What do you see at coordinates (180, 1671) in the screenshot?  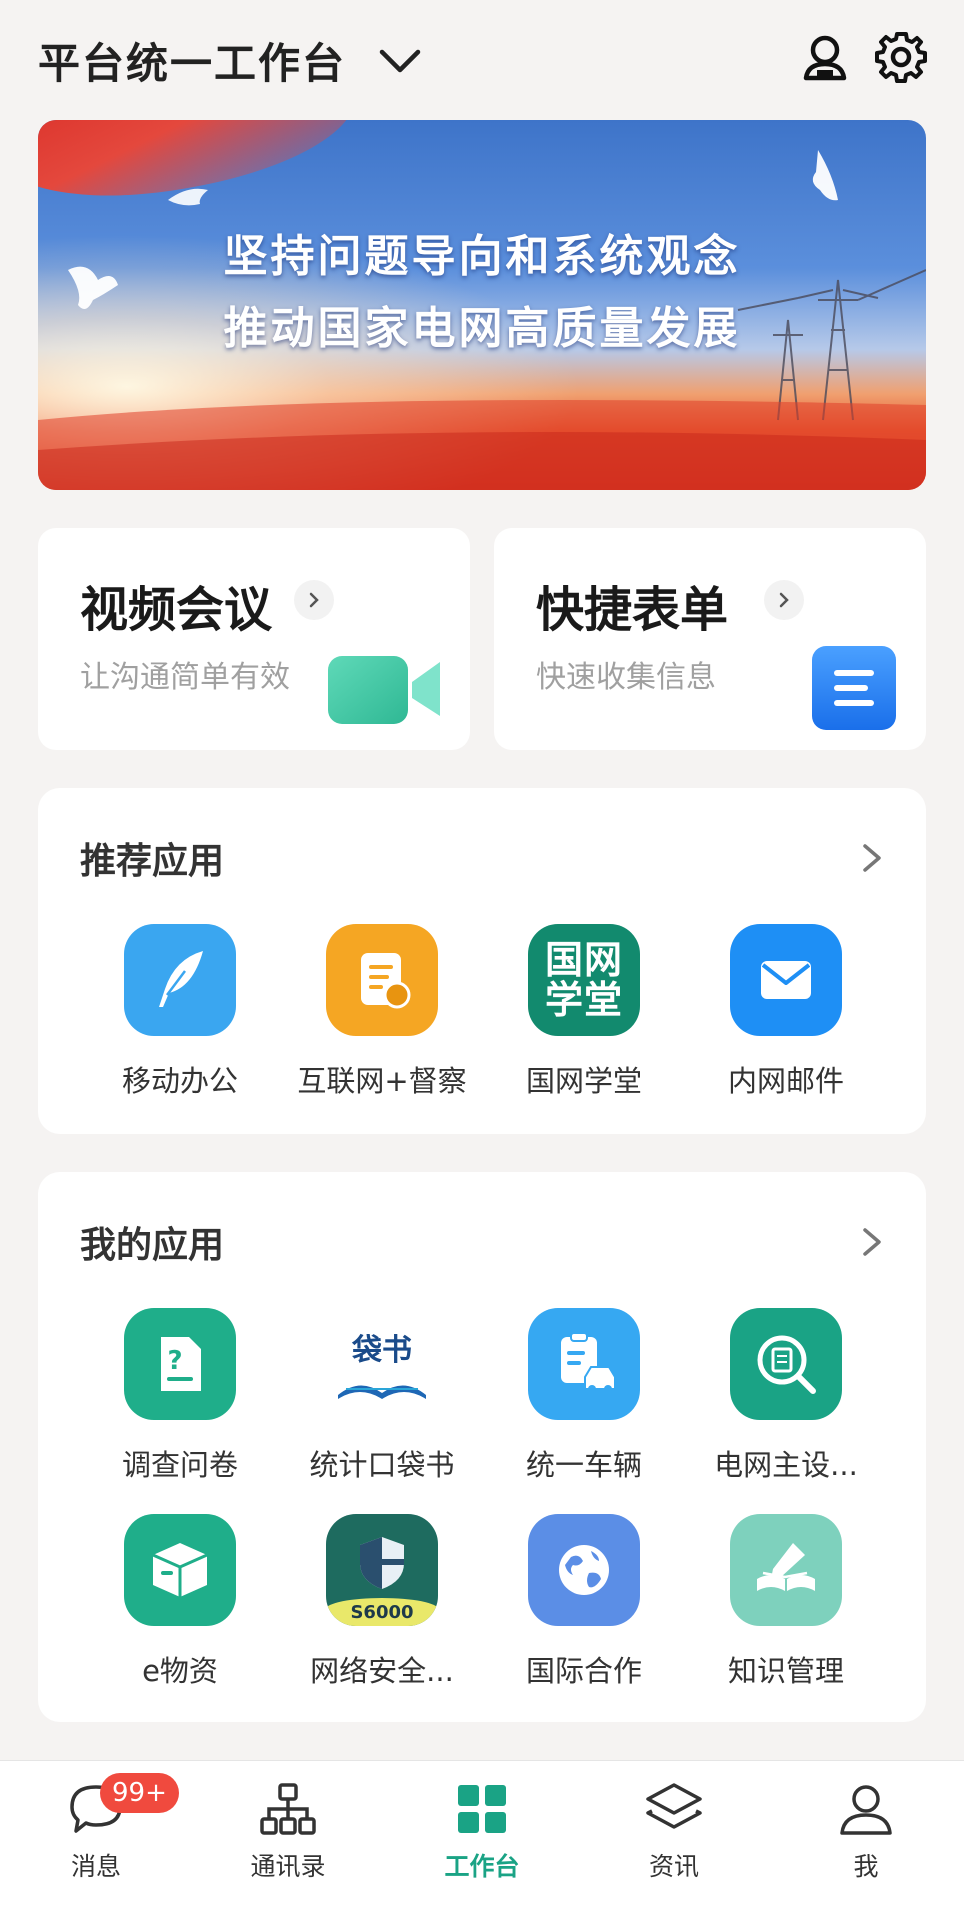 I see `app-label: e物资` at bounding box center [180, 1671].